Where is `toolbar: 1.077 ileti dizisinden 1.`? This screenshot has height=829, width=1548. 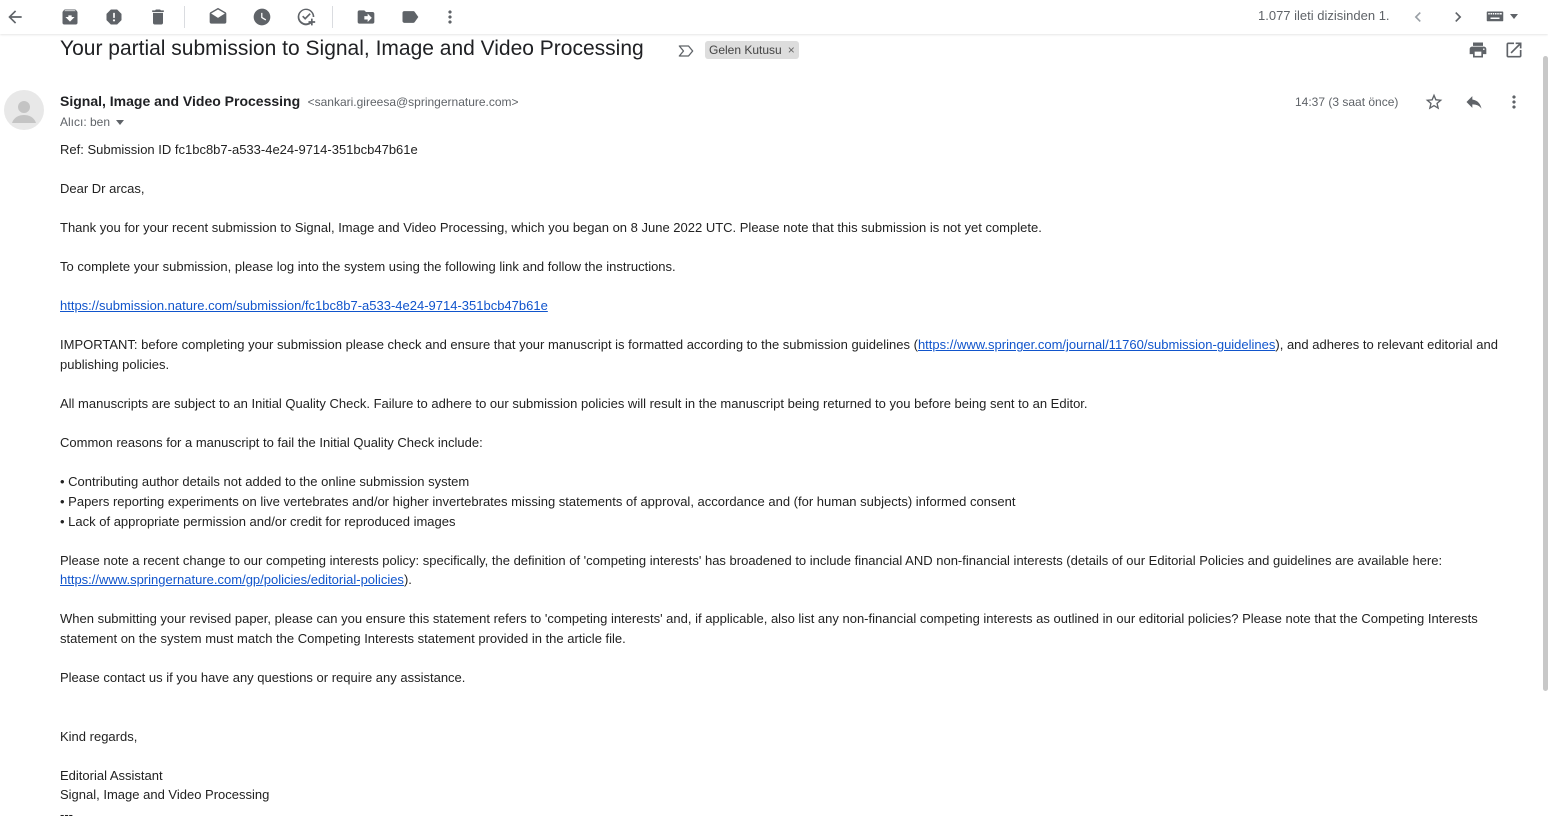 toolbar: 1.077 ileti dizisinden 1. is located at coordinates (774, 17).